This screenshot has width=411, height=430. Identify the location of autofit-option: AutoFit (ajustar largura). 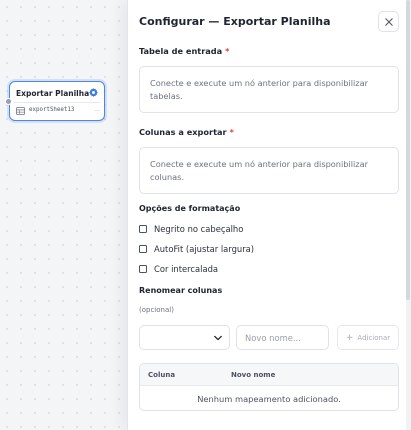
(196, 249).